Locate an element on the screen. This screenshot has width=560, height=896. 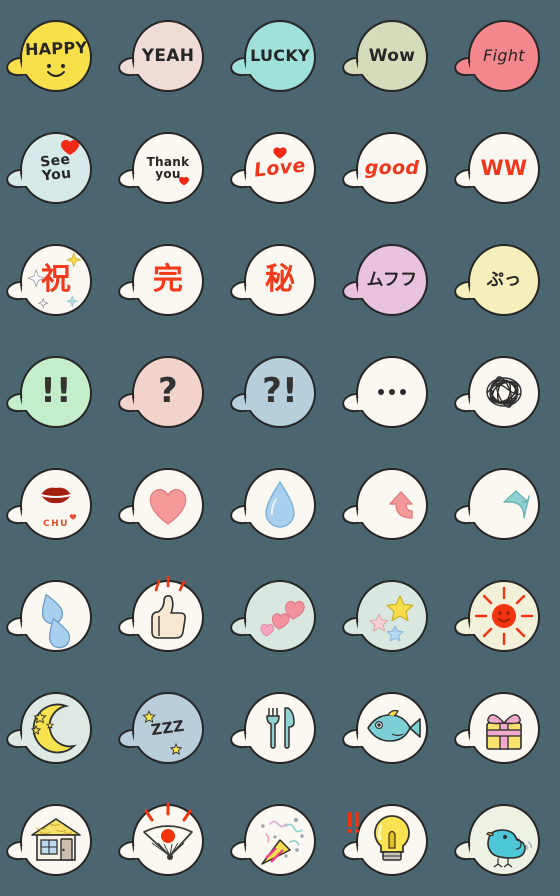
bubble-content: Love is located at coordinates (280, 168).